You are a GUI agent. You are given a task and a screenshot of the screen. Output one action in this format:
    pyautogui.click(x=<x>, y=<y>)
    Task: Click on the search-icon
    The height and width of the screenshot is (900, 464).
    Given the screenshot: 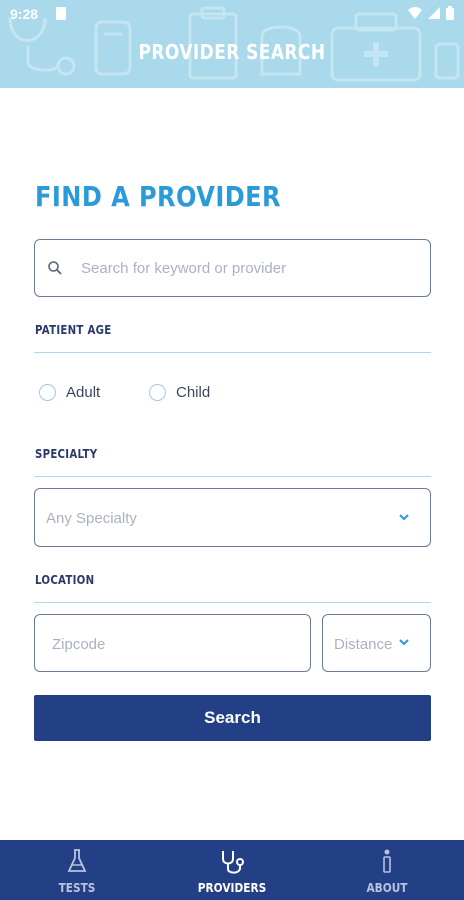 What is the action you would take?
    pyautogui.click(x=55, y=268)
    